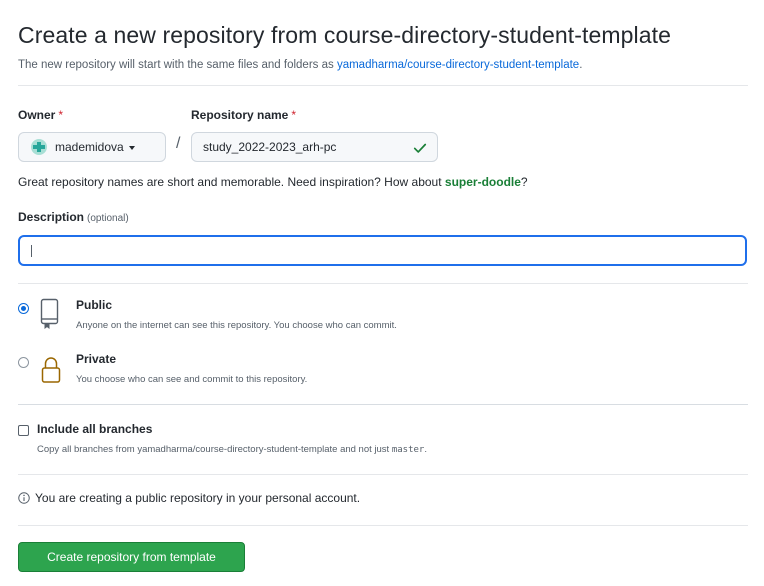  Describe the element at coordinates (37, 115) in the screenshot. I see `owner-label-text: Owner` at that location.